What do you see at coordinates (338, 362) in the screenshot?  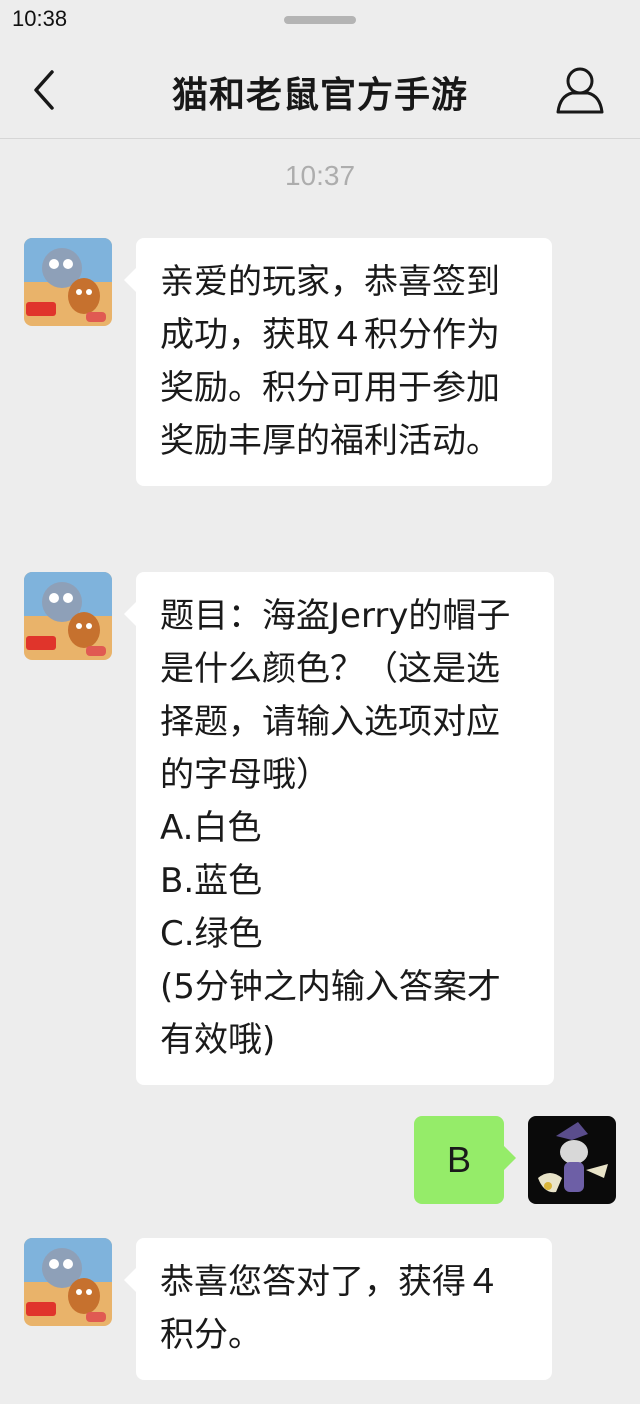 I see `message-bubble: 亲爱的玩家，恭喜签到成功，获取４积分作为奖励。积分可用于参加奖励丰厚的福利活动。` at bounding box center [338, 362].